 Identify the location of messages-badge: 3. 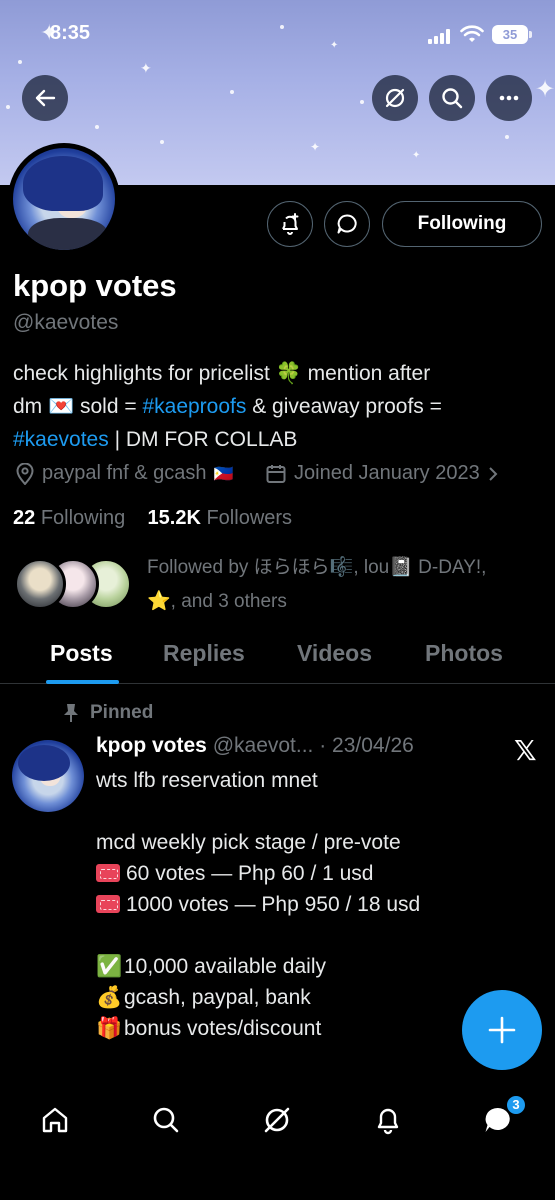
(516, 1105).